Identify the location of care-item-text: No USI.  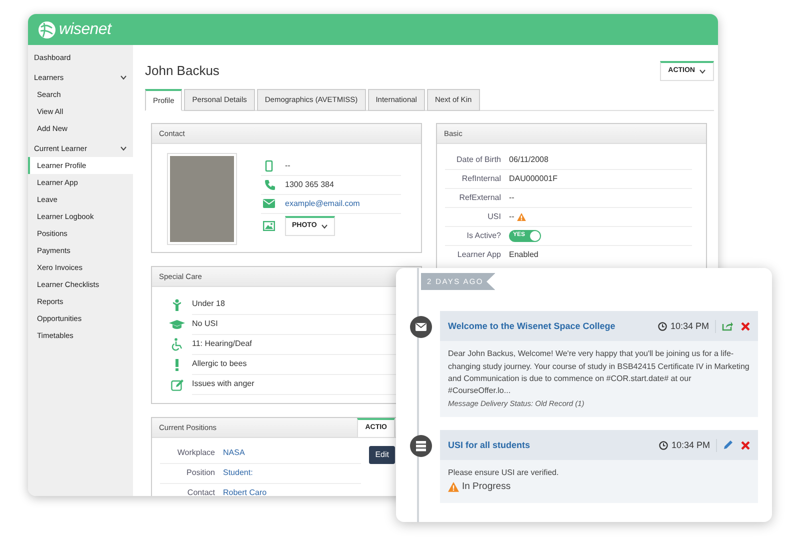
(205, 324).